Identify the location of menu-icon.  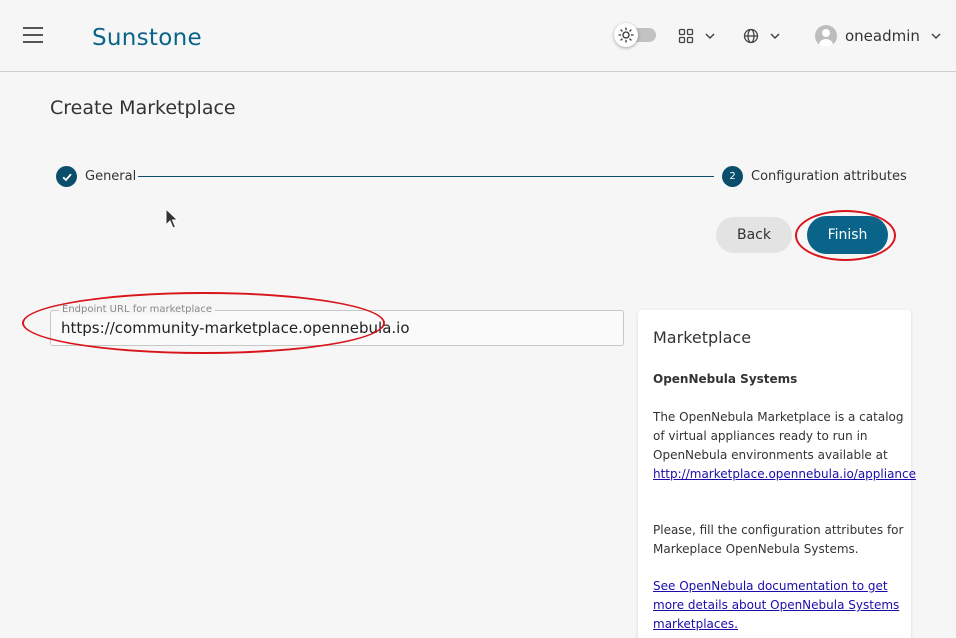
(33, 35).